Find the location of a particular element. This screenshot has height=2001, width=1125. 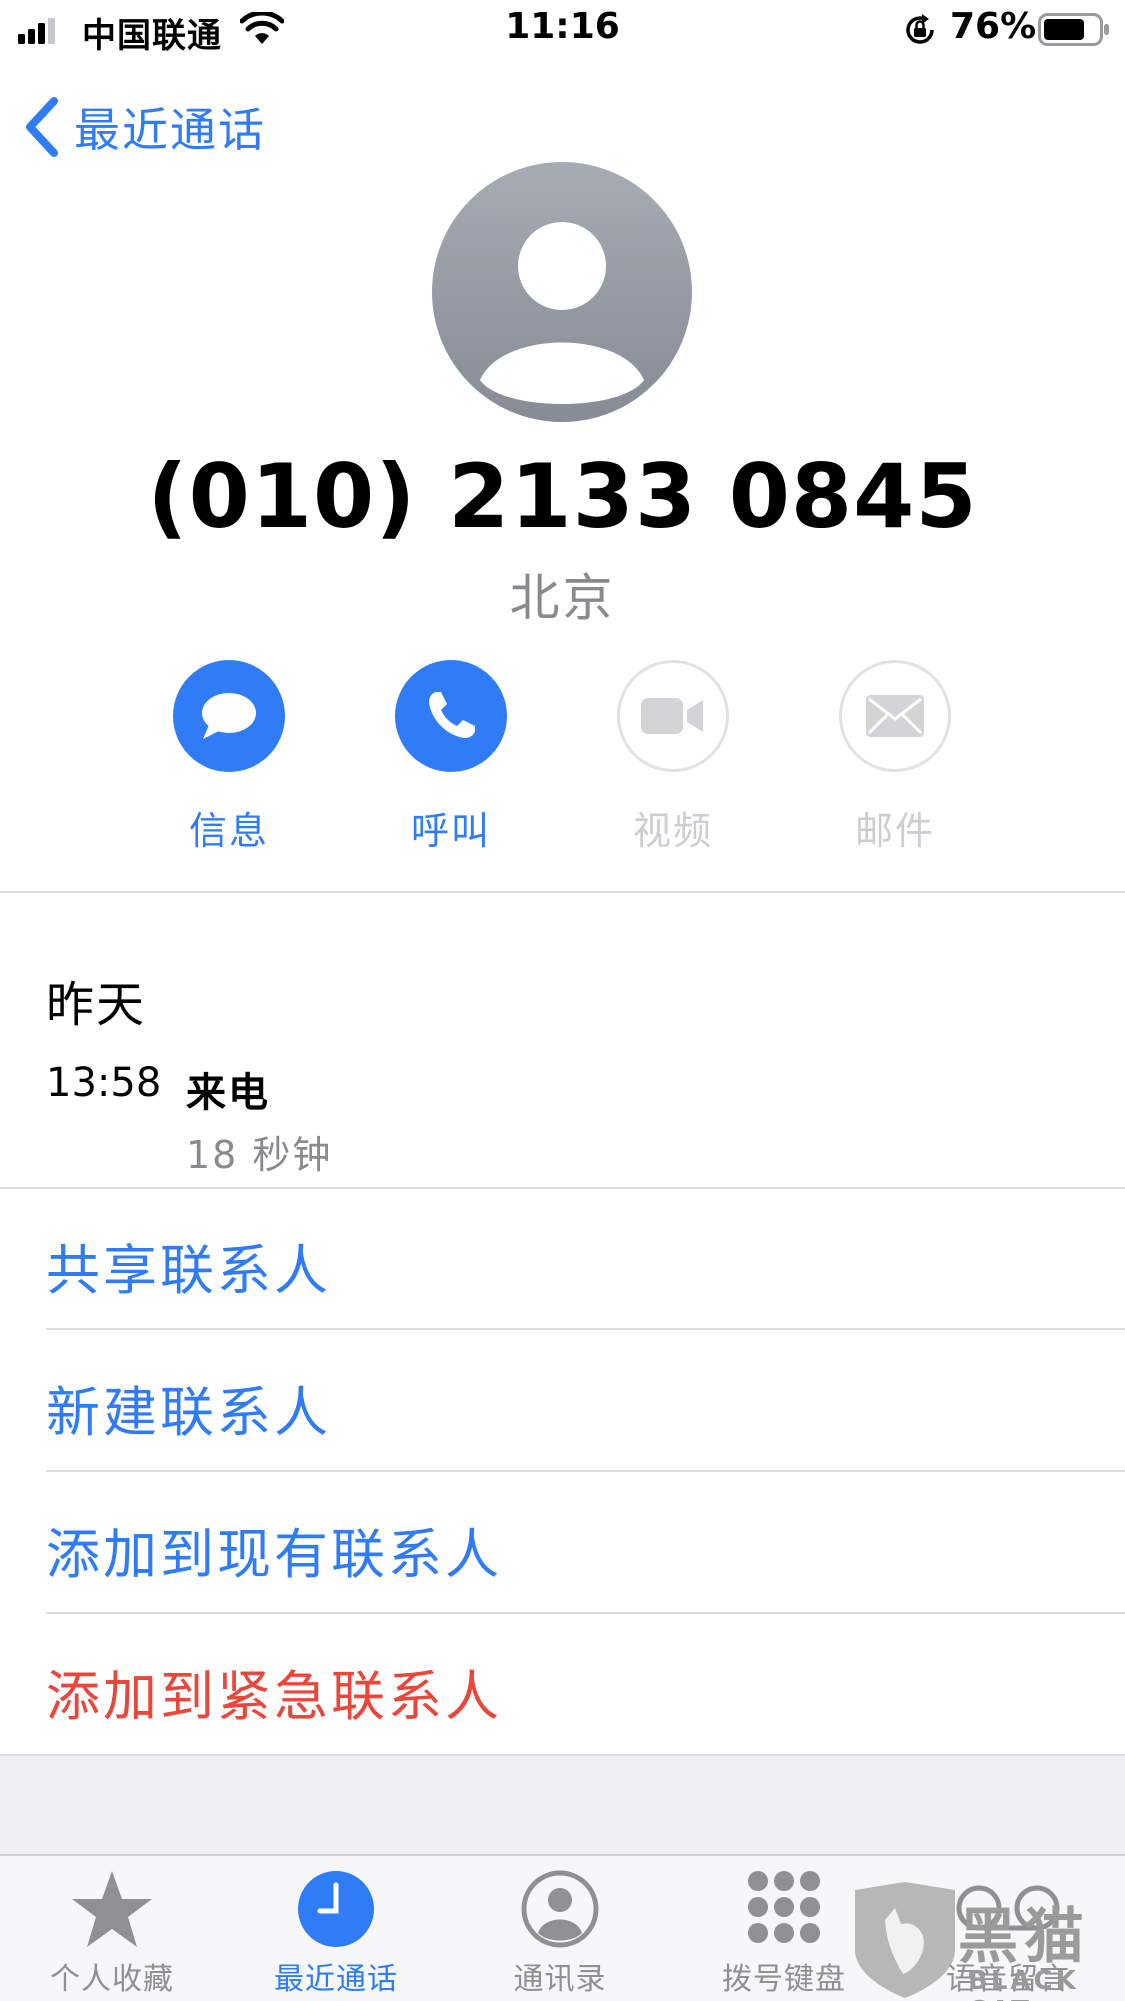

tab-label: 最近通话 is located at coordinates (336, 1979).